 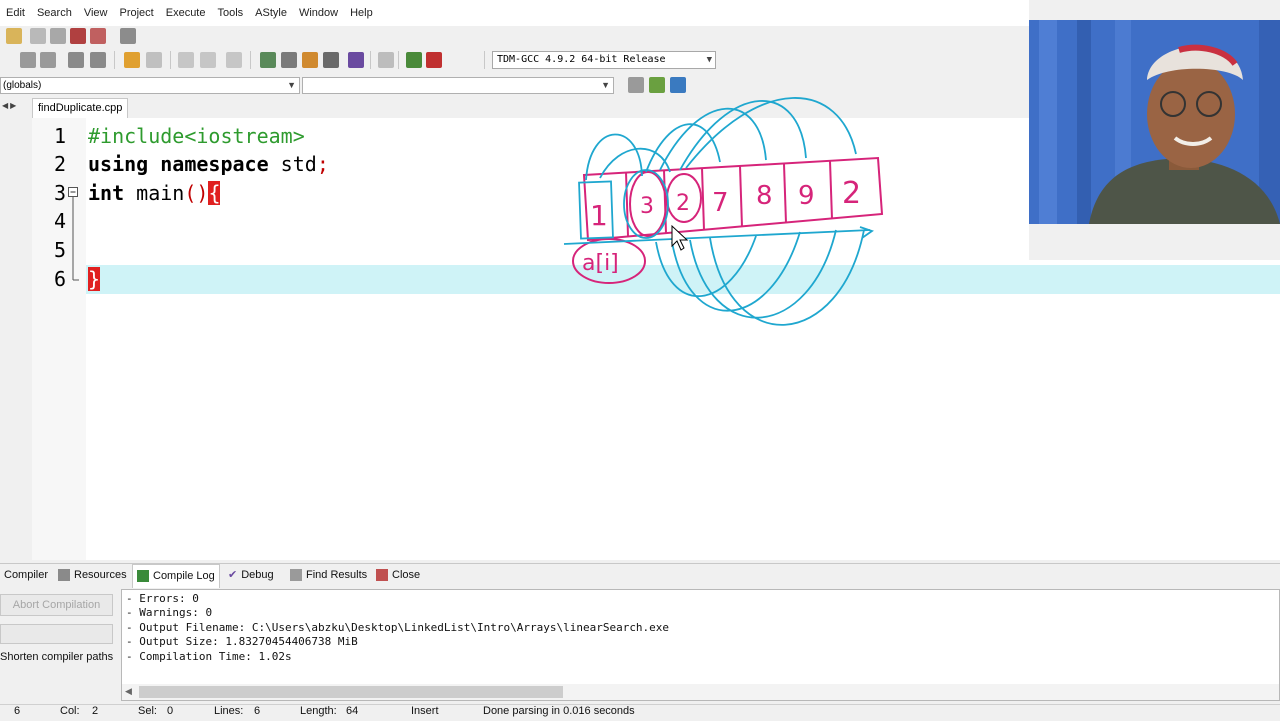 What do you see at coordinates (96, 13) in the screenshot?
I see `menu-view: View` at bounding box center [96, 13].